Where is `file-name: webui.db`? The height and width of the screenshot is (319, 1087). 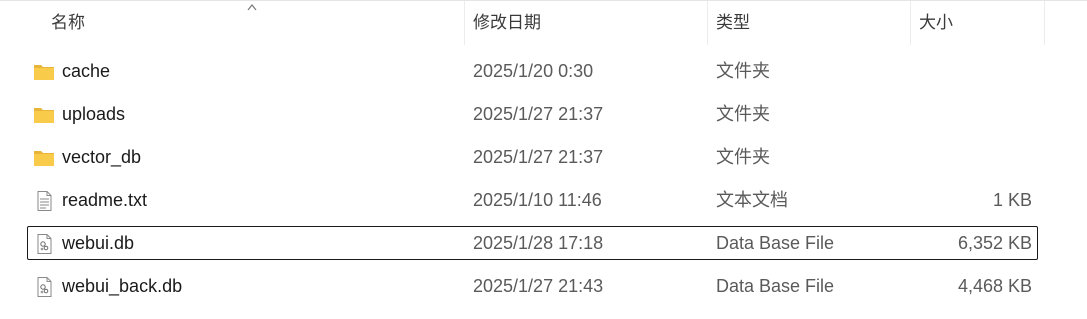
file-name: webui.db is located at coordinates (98, 243).